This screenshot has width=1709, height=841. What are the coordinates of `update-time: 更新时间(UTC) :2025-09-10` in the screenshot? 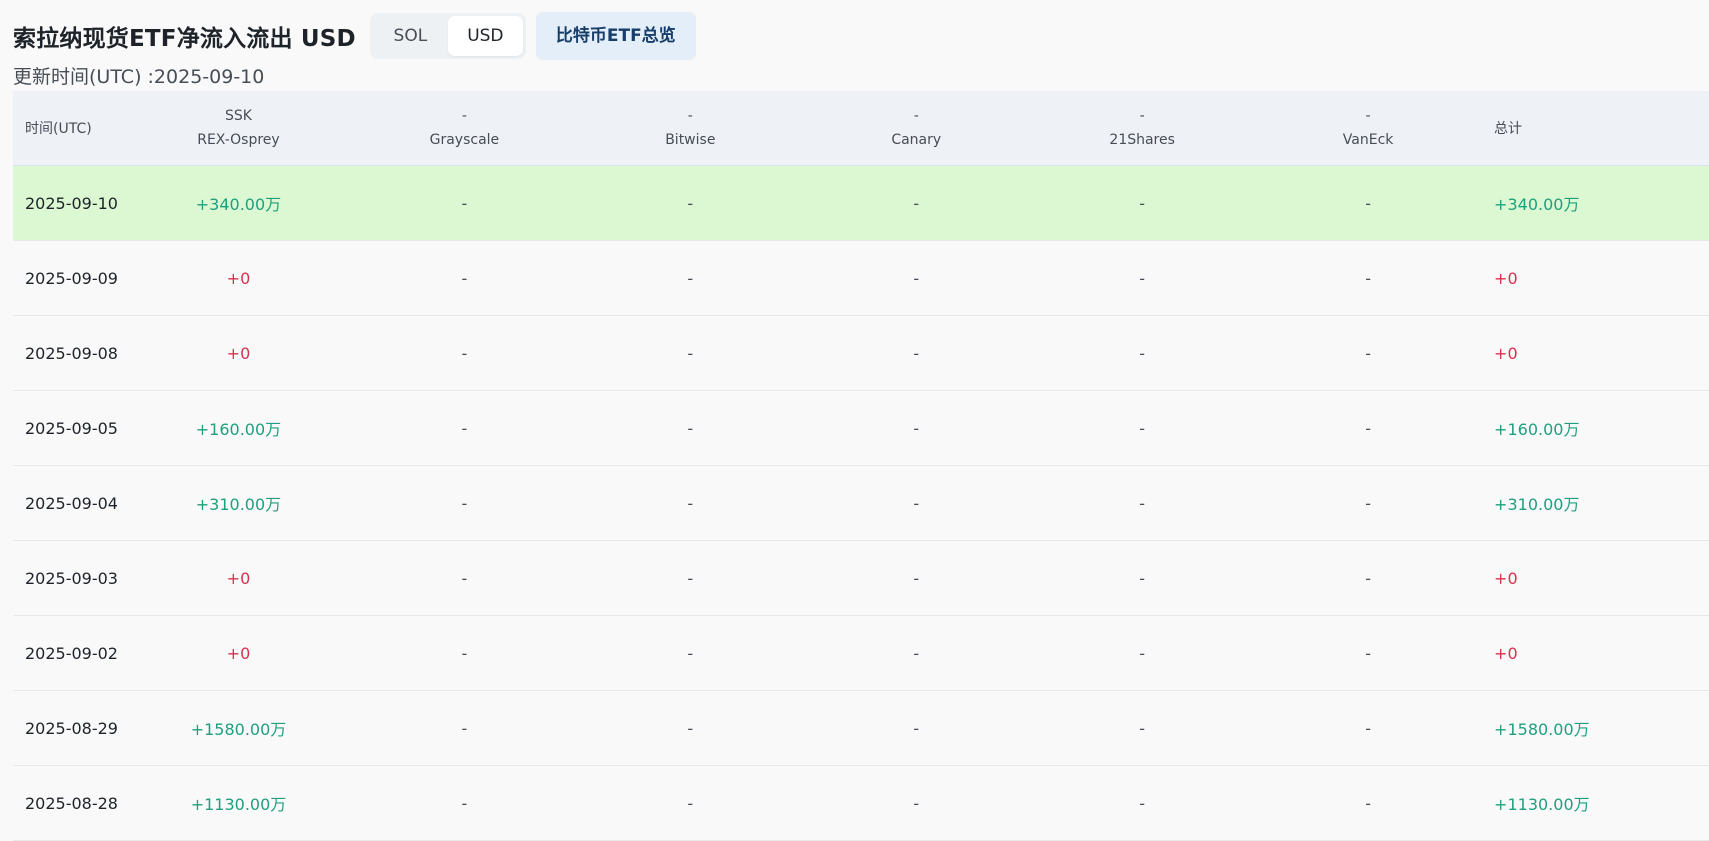 It's located at (139, 77).